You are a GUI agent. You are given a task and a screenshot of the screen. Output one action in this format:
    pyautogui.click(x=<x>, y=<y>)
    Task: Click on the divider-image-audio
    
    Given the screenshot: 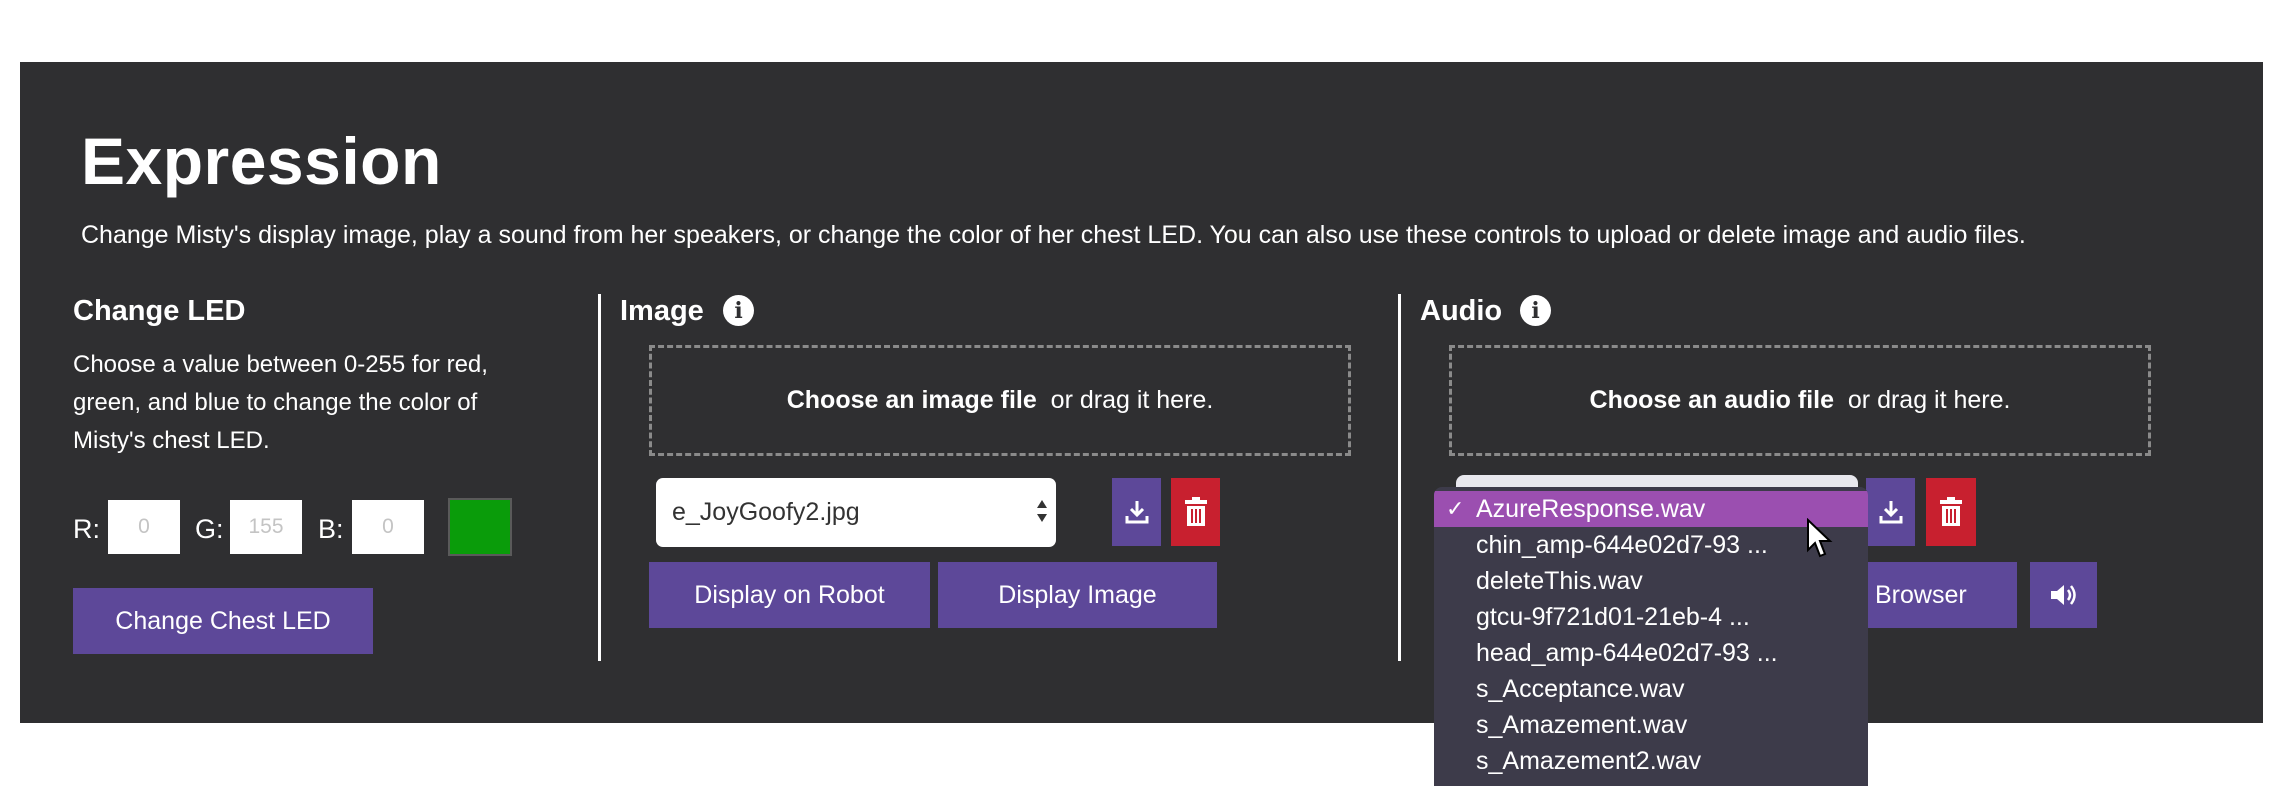 What is the action you would take?
    pyautogui.click(x=1399, y=477)
    